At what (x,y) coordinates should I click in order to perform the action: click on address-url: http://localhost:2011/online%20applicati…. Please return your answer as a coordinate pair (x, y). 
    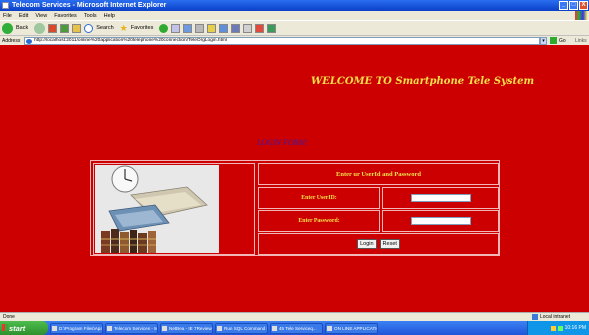
    Looking at the image, I should click on (130, 40).